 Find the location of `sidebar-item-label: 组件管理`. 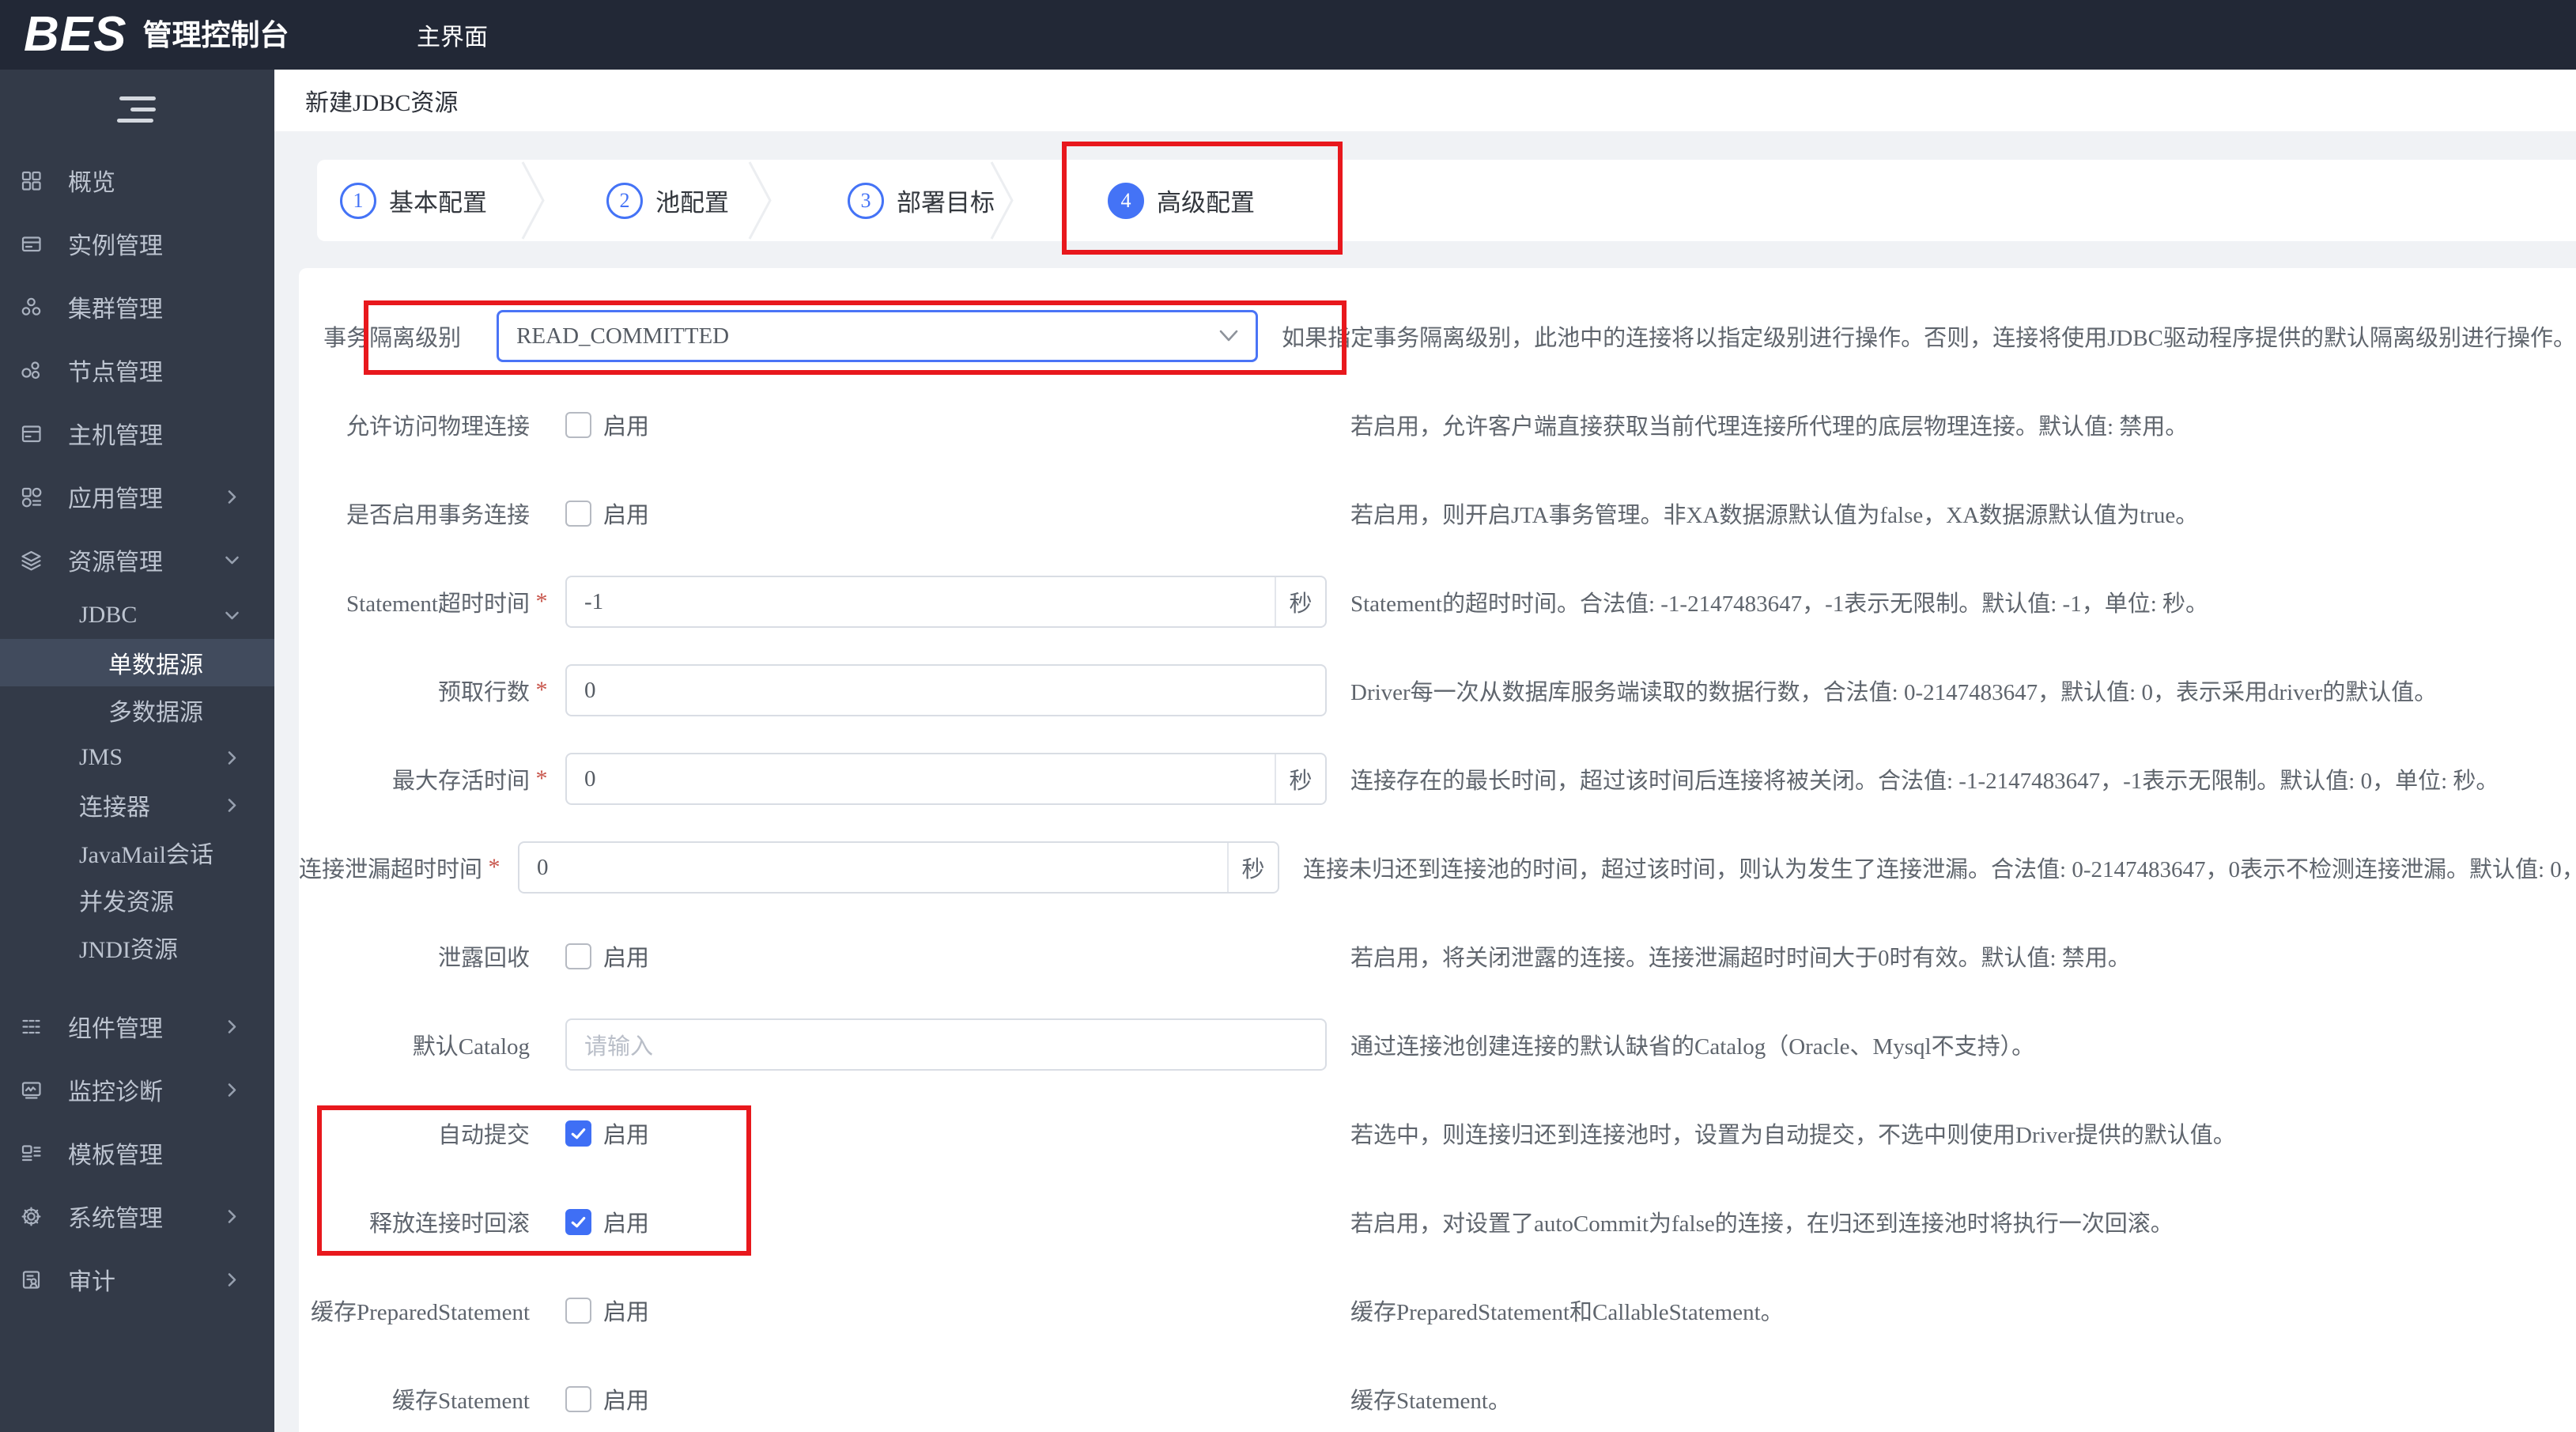

sidebar-item-label: 组件管理 is located at coordinates (115, 1029).